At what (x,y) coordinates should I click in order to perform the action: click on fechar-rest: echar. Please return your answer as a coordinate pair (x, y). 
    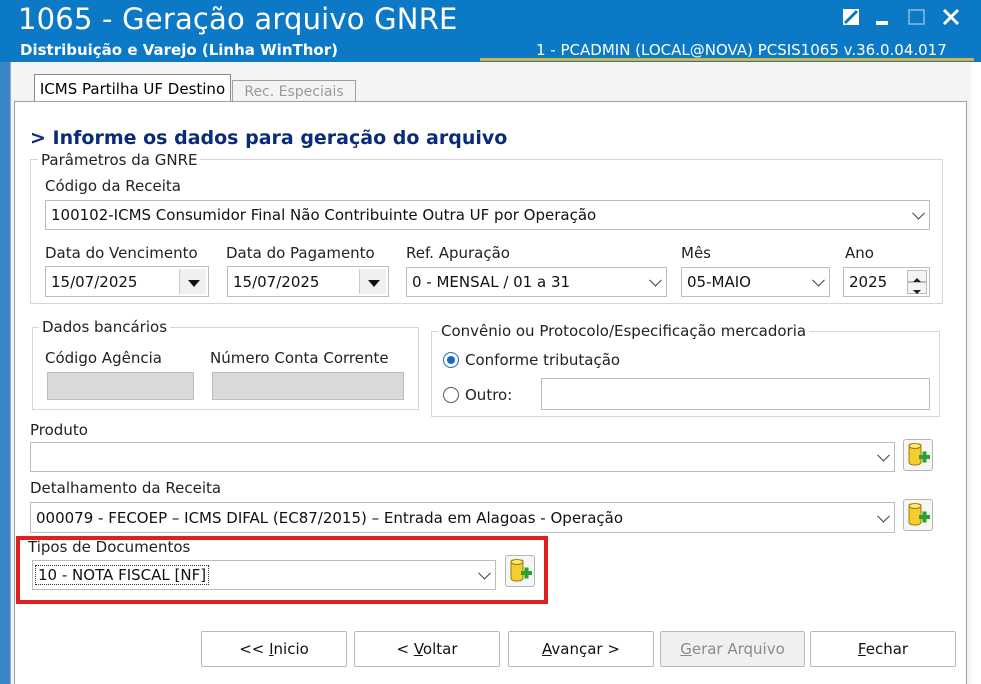
    Looking at the image, I should click on (887, 649).